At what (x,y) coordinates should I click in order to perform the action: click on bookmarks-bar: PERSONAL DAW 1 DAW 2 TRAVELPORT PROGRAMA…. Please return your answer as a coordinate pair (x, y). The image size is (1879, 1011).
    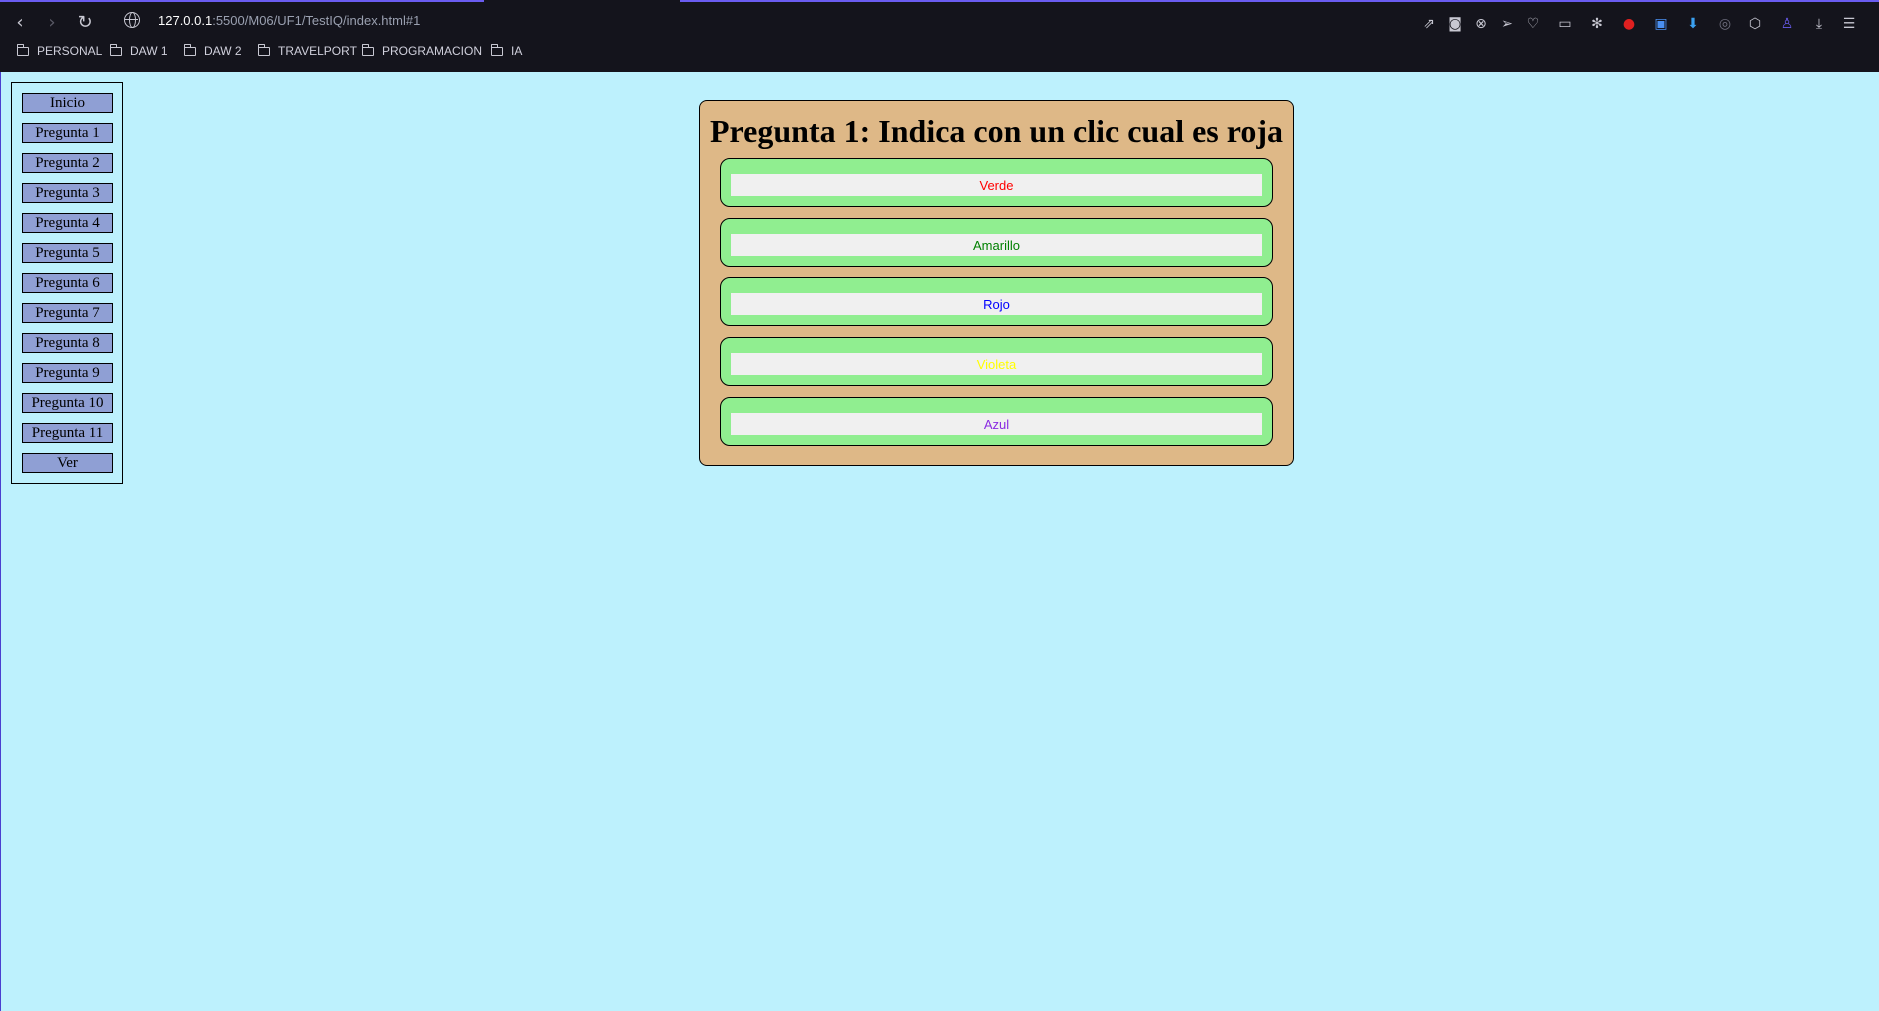
    Looking at the image, I should click on (939, 53).